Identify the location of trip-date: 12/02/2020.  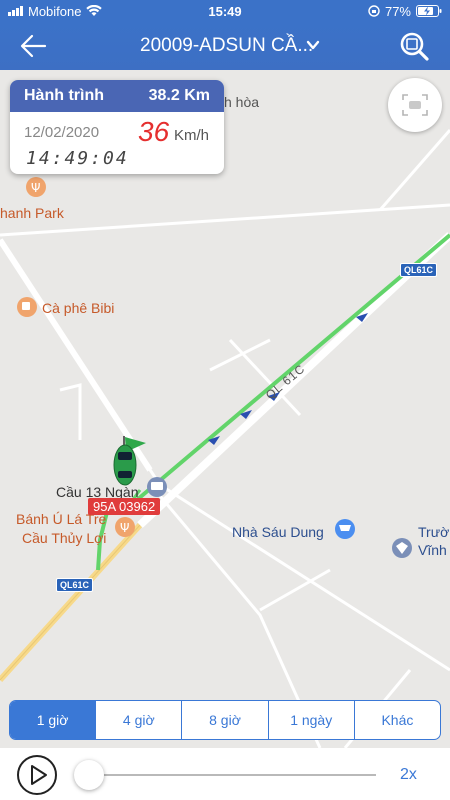
(62, 132).